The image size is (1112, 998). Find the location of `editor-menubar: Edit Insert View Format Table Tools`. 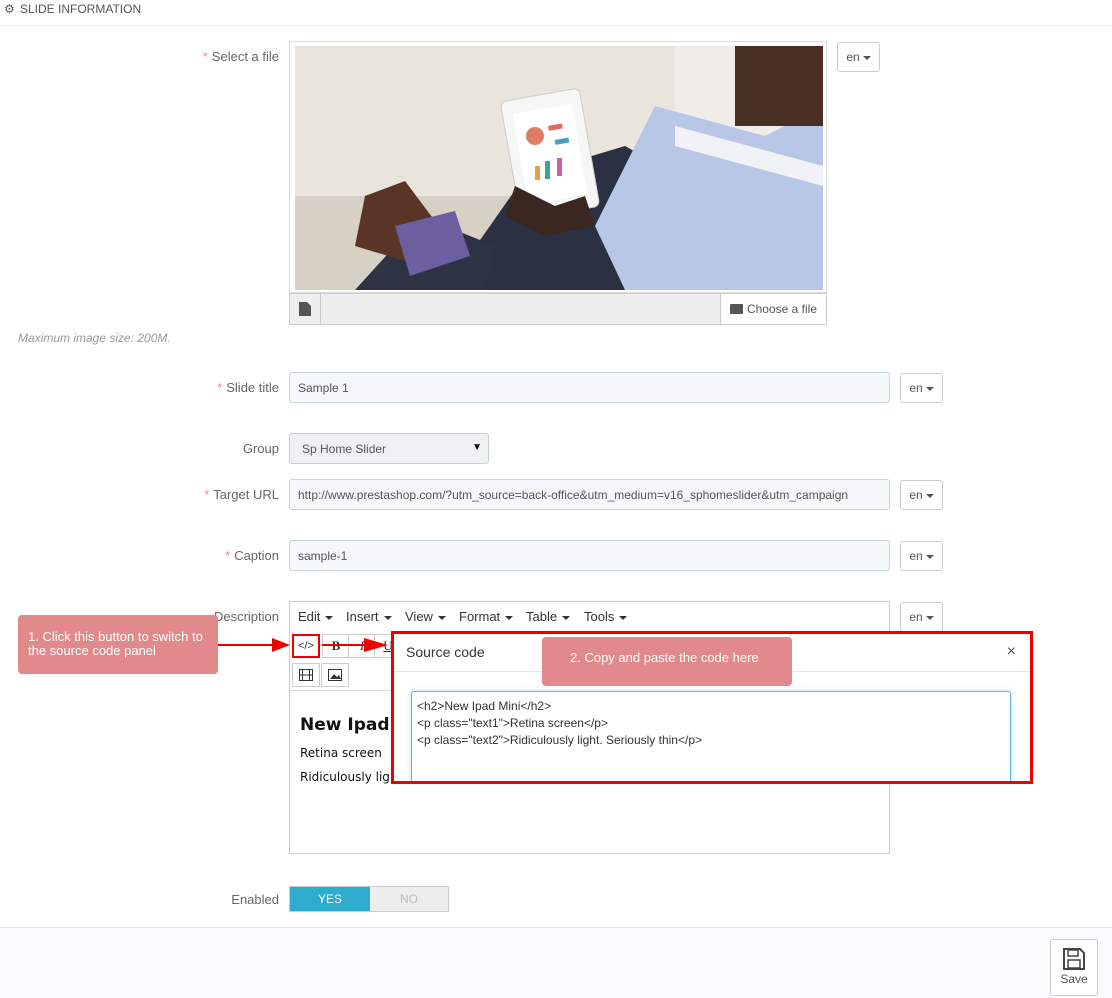

editor-menubar: Edit Insert View Format Table Tools is located at coordinates (589, 616).